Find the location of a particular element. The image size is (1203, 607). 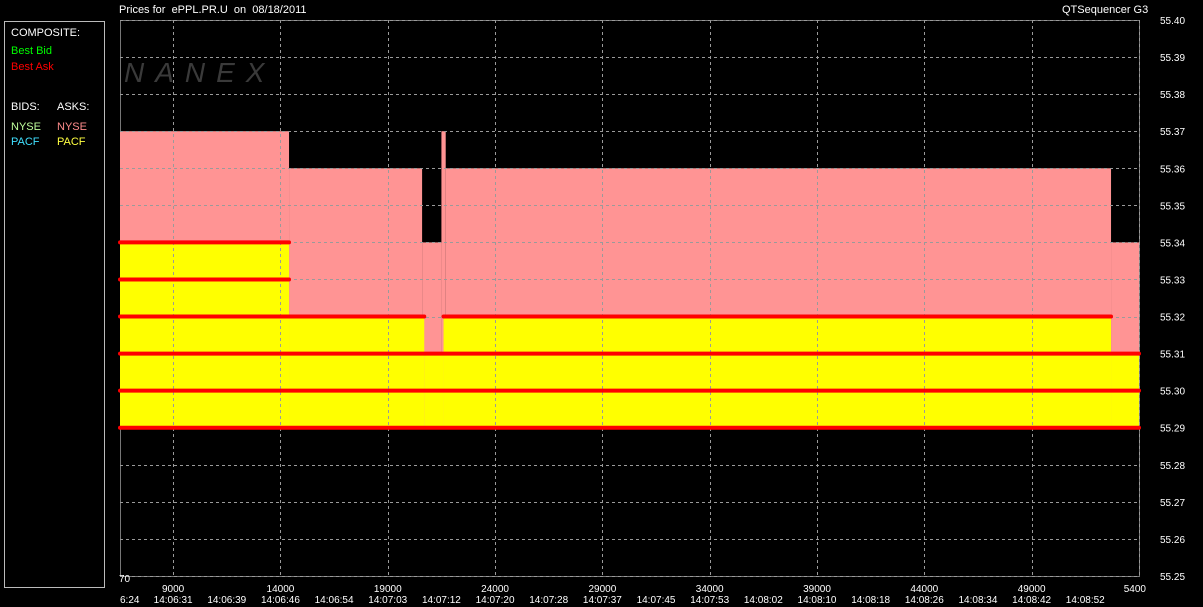

y-tick-label: 55.29 is located at coordinates (1172, 429).